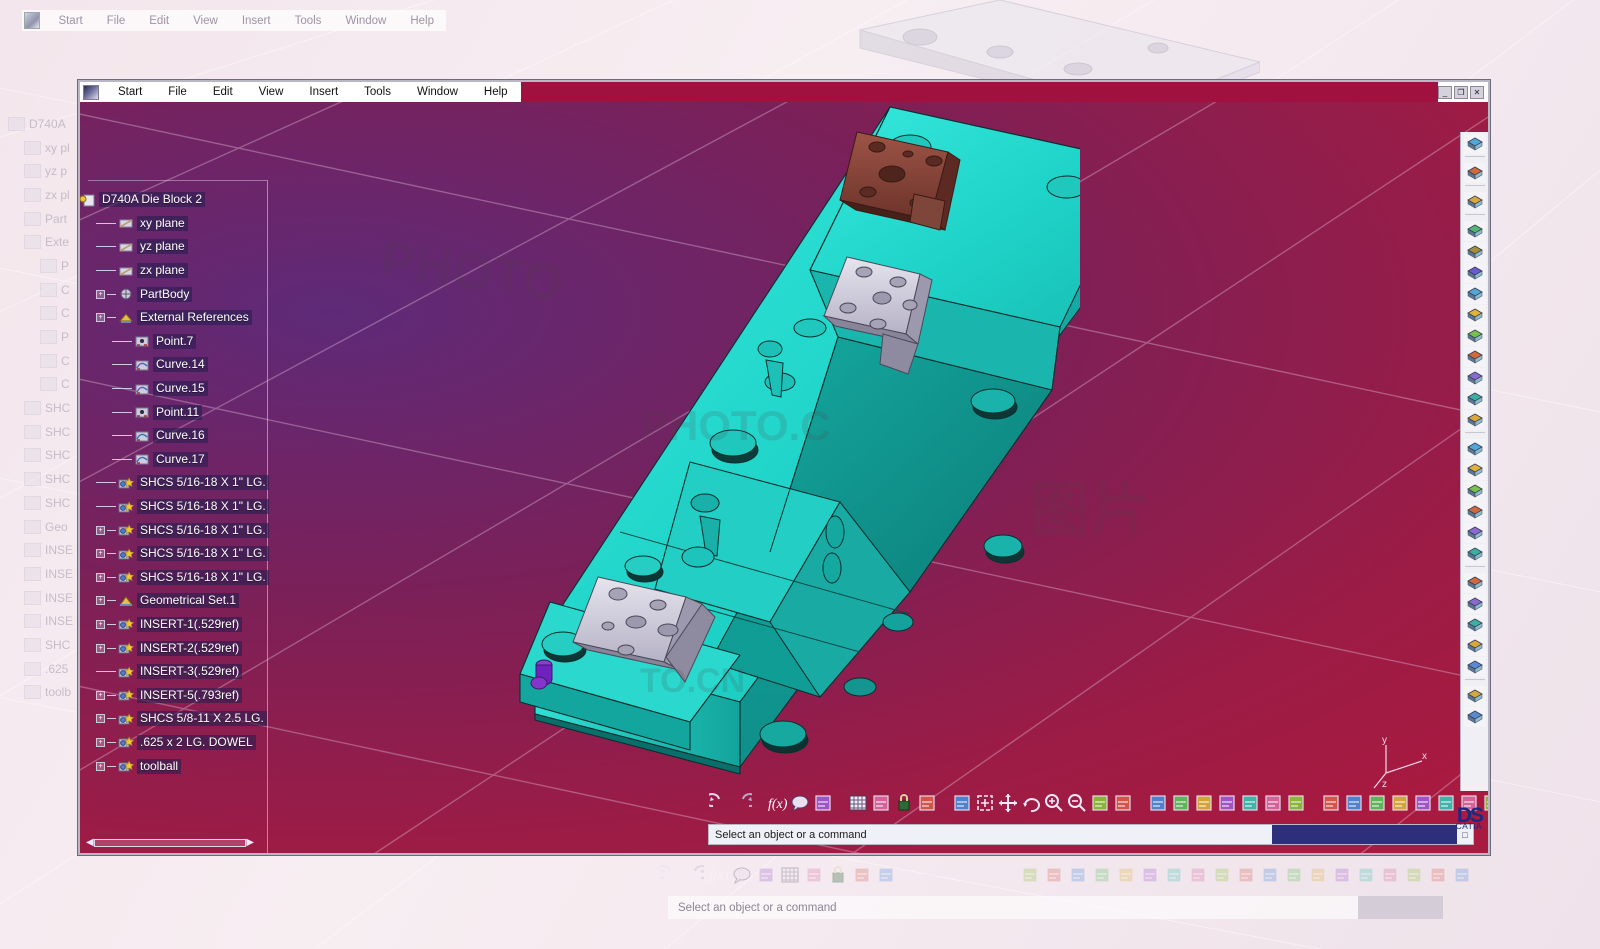  I want to click on menu-insert: Insert, so click(323, 92).